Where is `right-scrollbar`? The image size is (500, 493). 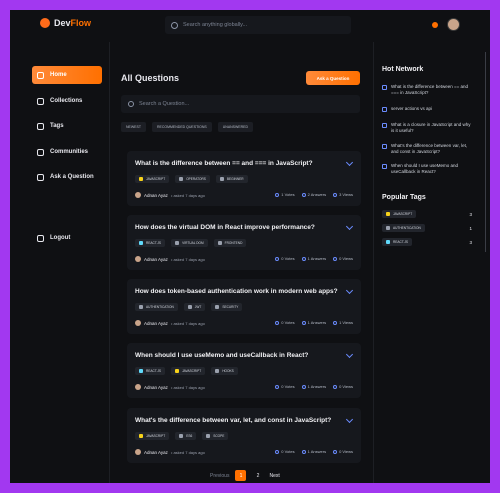
right-scrollbar is located at coordinates (485, 152).